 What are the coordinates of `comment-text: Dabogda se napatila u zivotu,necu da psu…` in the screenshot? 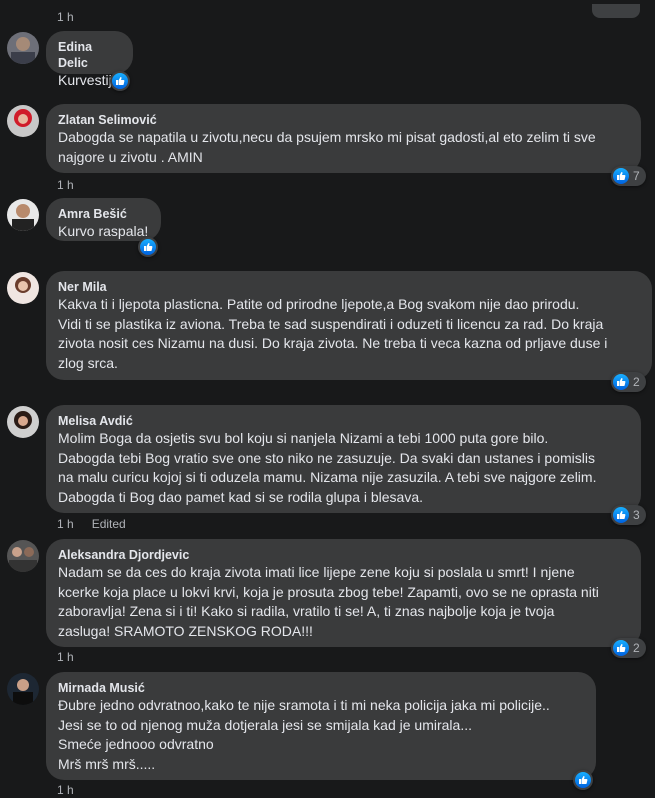 It's located at (327, 147).